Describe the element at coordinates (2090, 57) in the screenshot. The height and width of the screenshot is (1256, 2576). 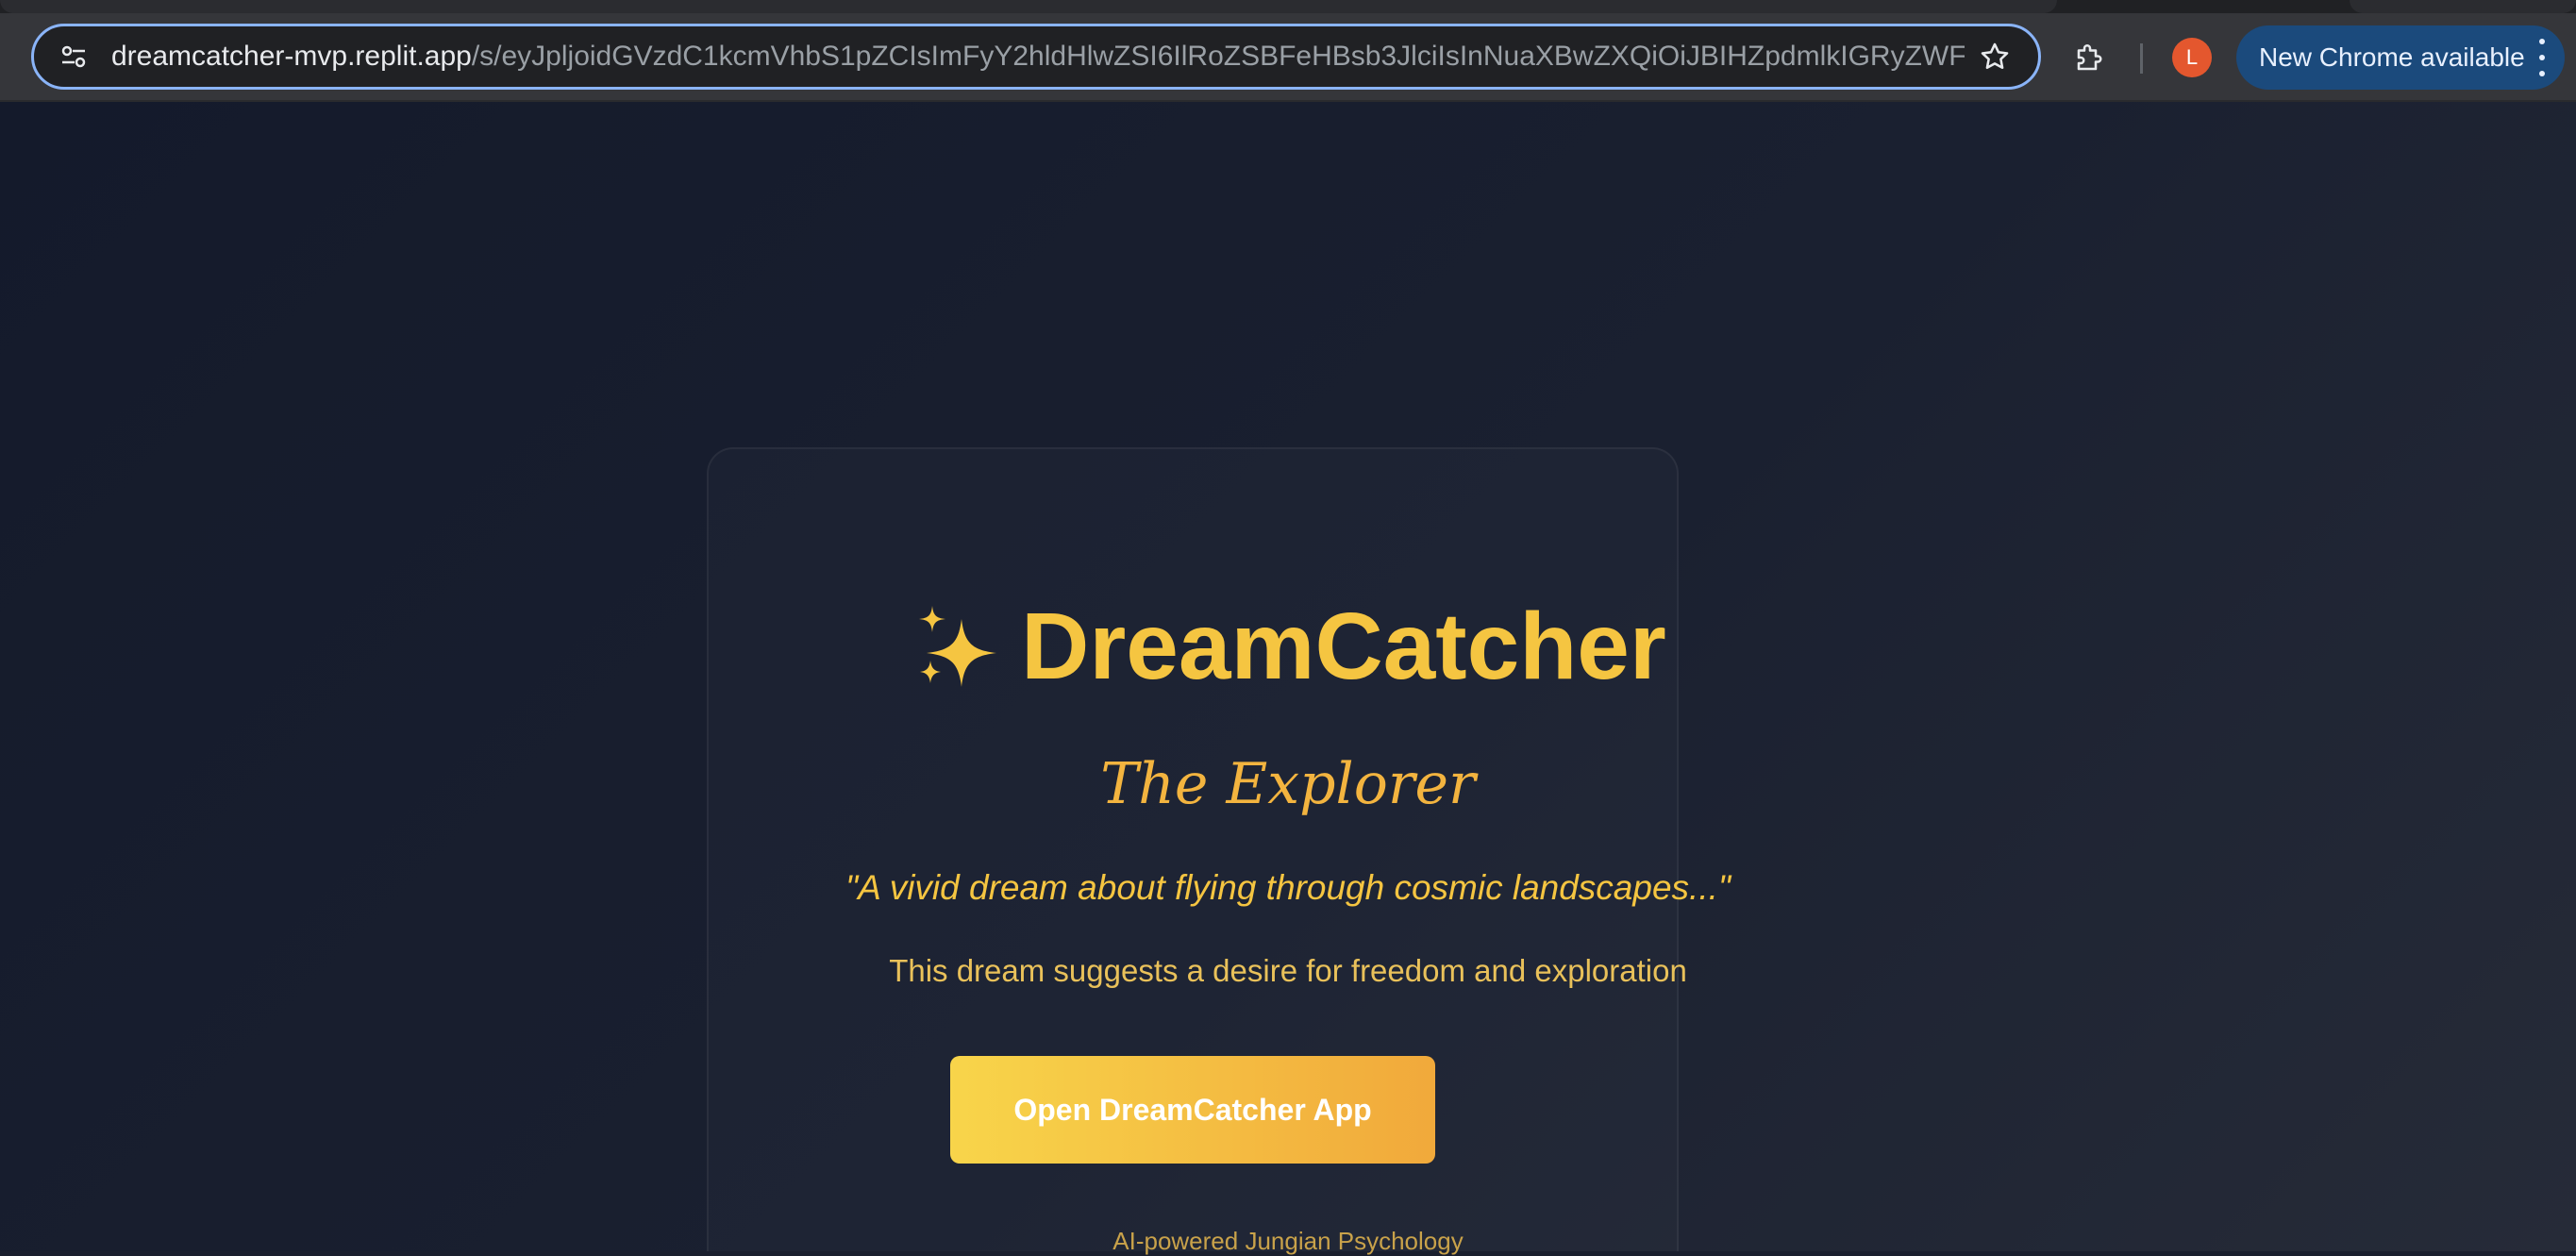
I see `puzzle-icon` at that location.